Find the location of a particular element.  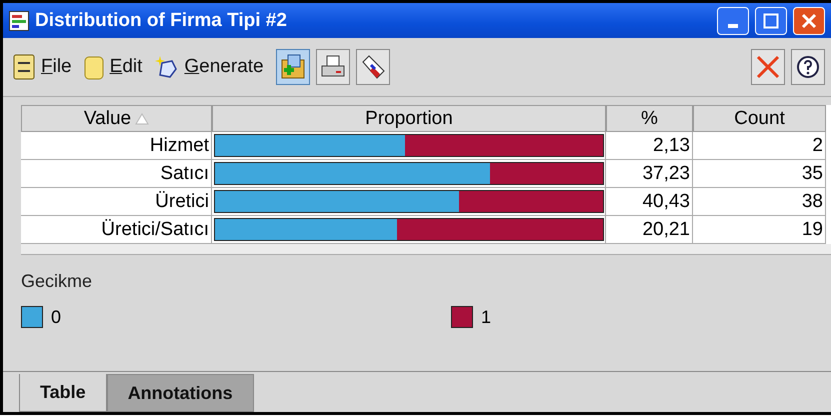

sparkle-icon is located at coordinates (166, 67).